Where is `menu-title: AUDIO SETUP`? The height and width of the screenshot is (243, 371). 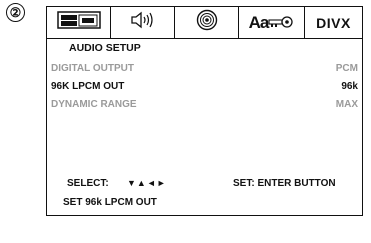 menu-title: AUDIO SETUP is located at coordinates (105, 48).